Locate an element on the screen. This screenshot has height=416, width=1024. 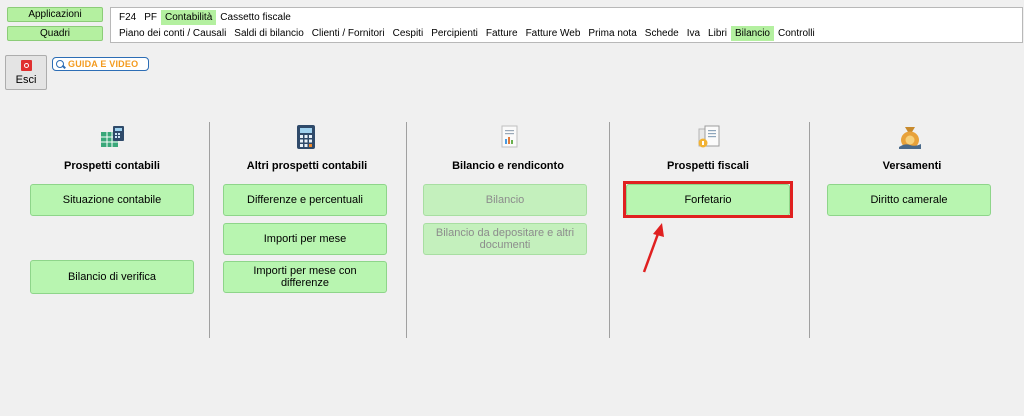
guide-video-button: GUIDA E VIDEO is located at coordinates (100, 64).